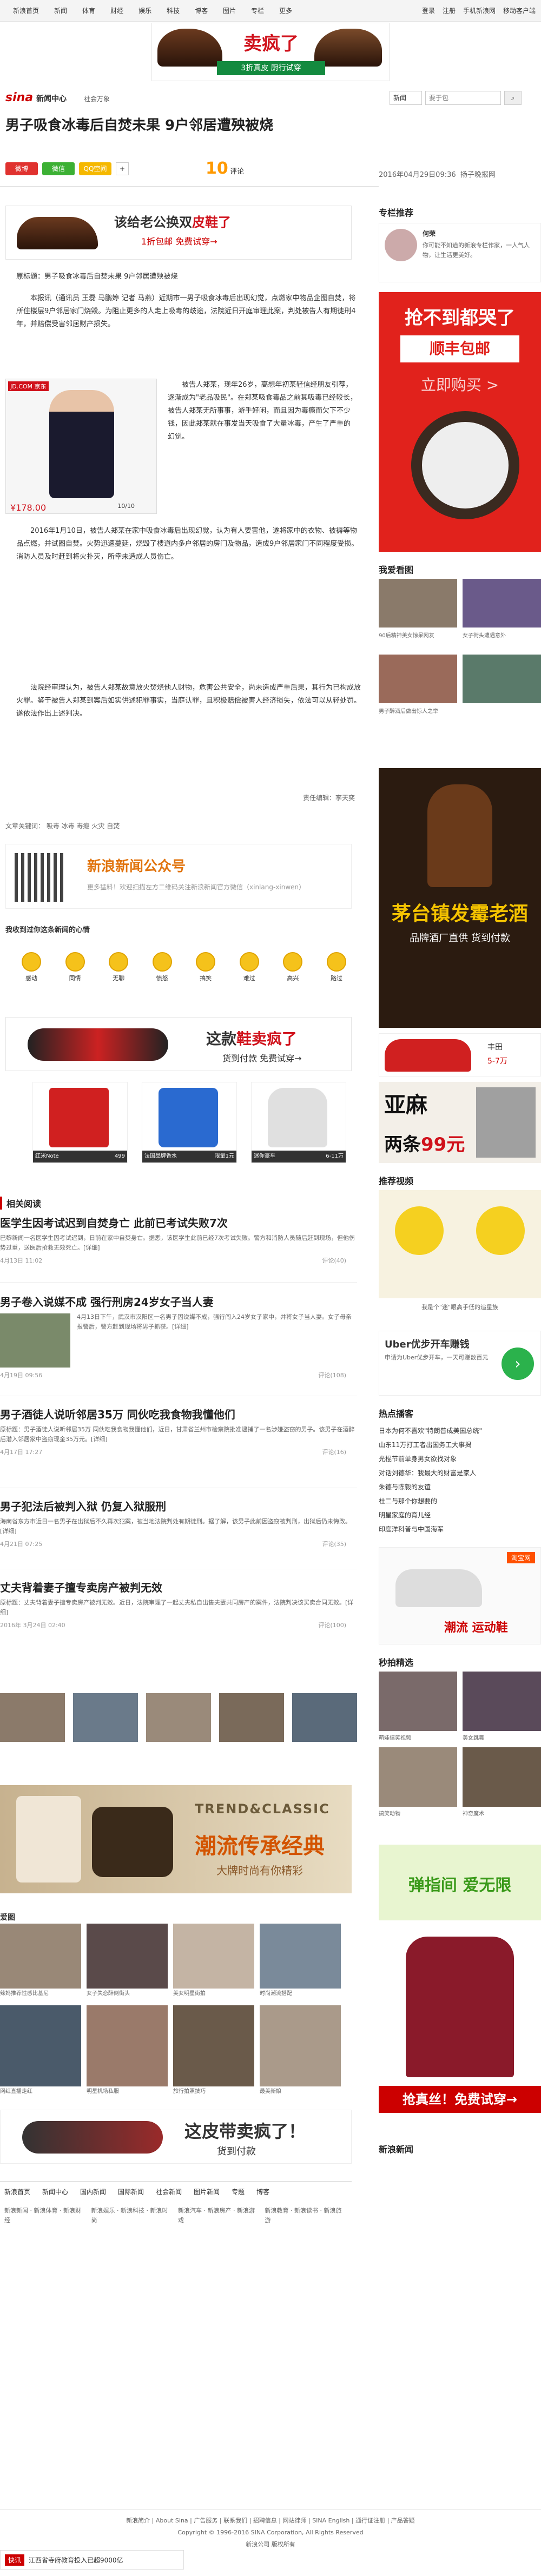  Describe the element at coordinates (460, 1459) in the screenshot. I see `hot-item: 光棍节前单身男女欲找对象` at that location.